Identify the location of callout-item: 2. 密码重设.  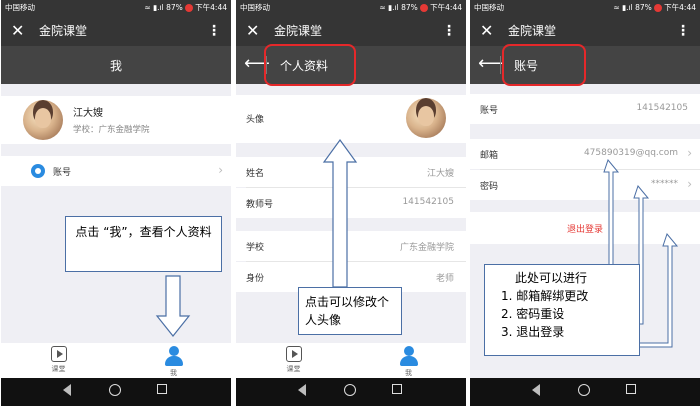
(533, 314).